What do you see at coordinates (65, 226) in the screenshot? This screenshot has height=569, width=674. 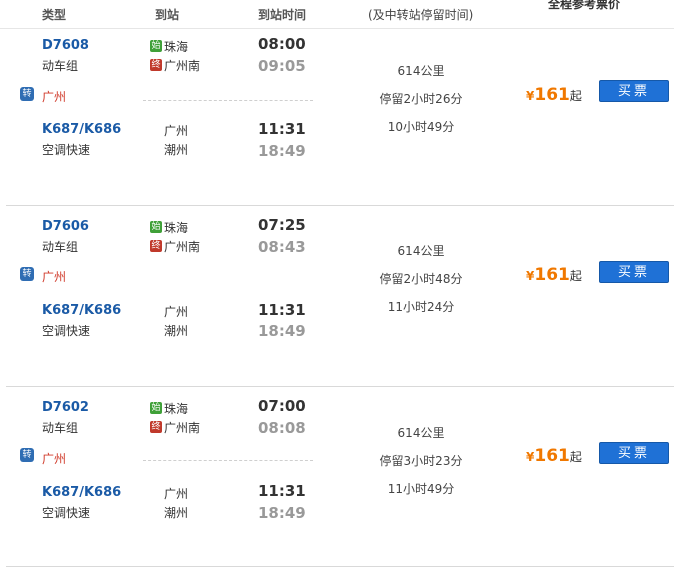 I see `leg1-train-number: D7606` at bounding box center [65, 226].